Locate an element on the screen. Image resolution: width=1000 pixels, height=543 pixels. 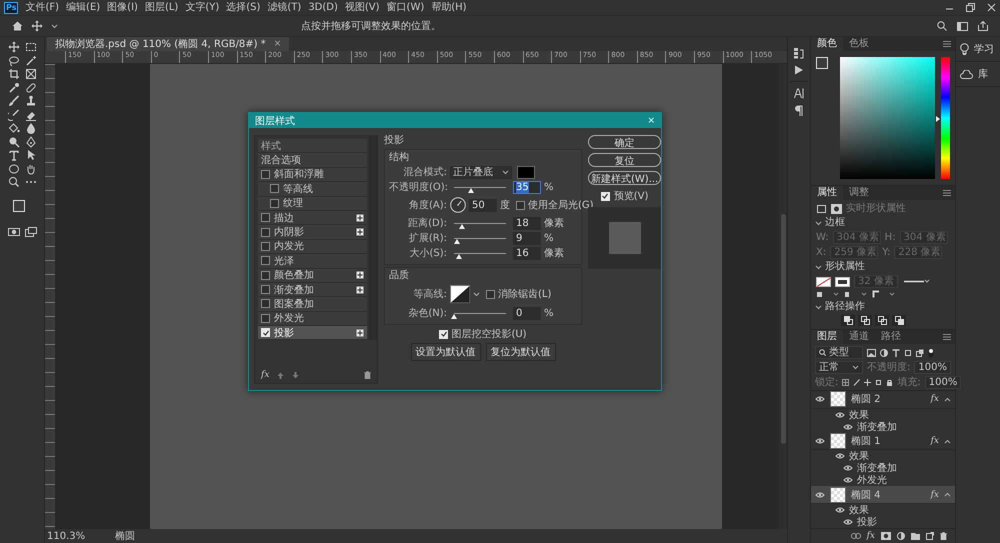
toggle-icon is located at coordinates (931, 353).